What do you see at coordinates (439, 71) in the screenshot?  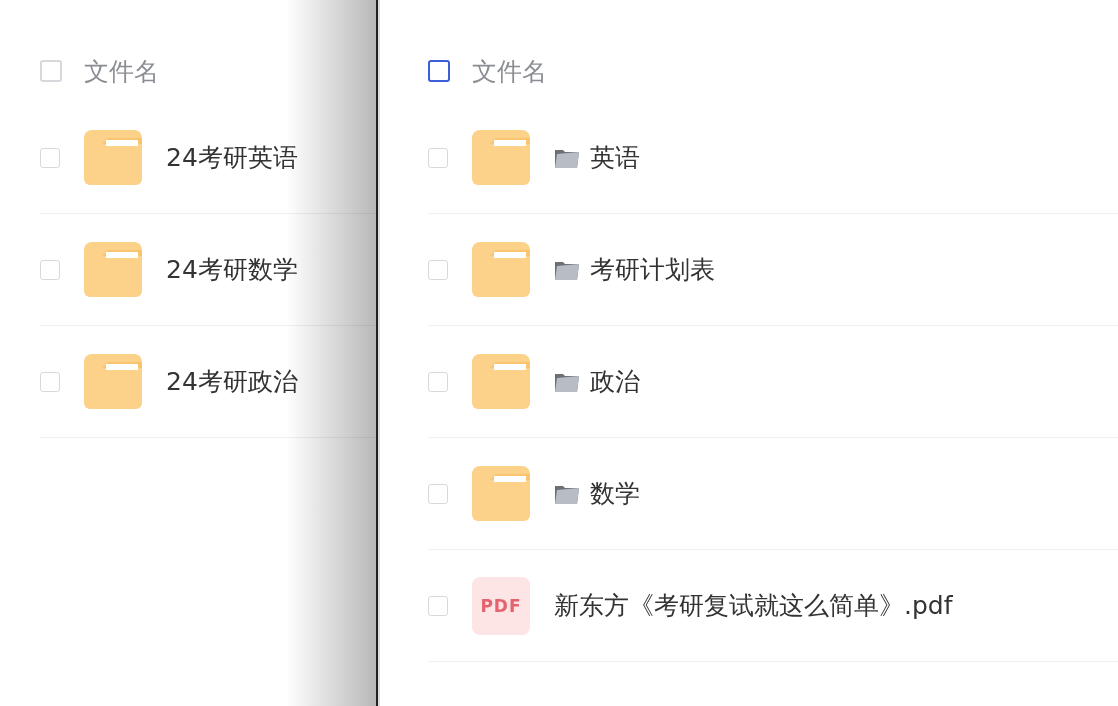 I see `select-all-checkbox` at bounding box center [439, 71].